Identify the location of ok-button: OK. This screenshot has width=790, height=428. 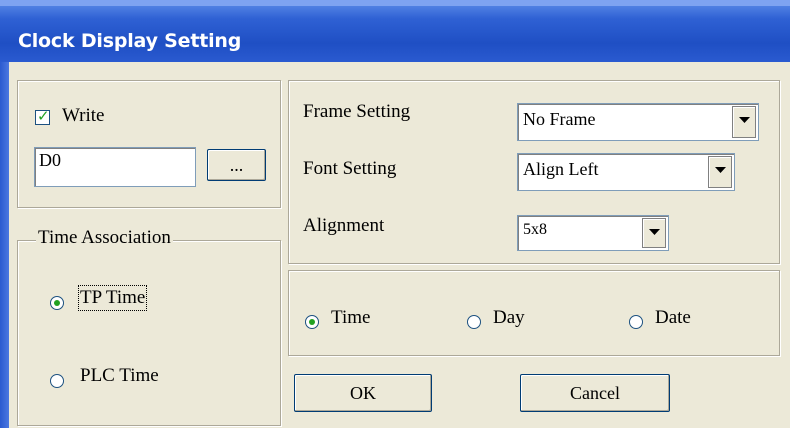
(363, 393).